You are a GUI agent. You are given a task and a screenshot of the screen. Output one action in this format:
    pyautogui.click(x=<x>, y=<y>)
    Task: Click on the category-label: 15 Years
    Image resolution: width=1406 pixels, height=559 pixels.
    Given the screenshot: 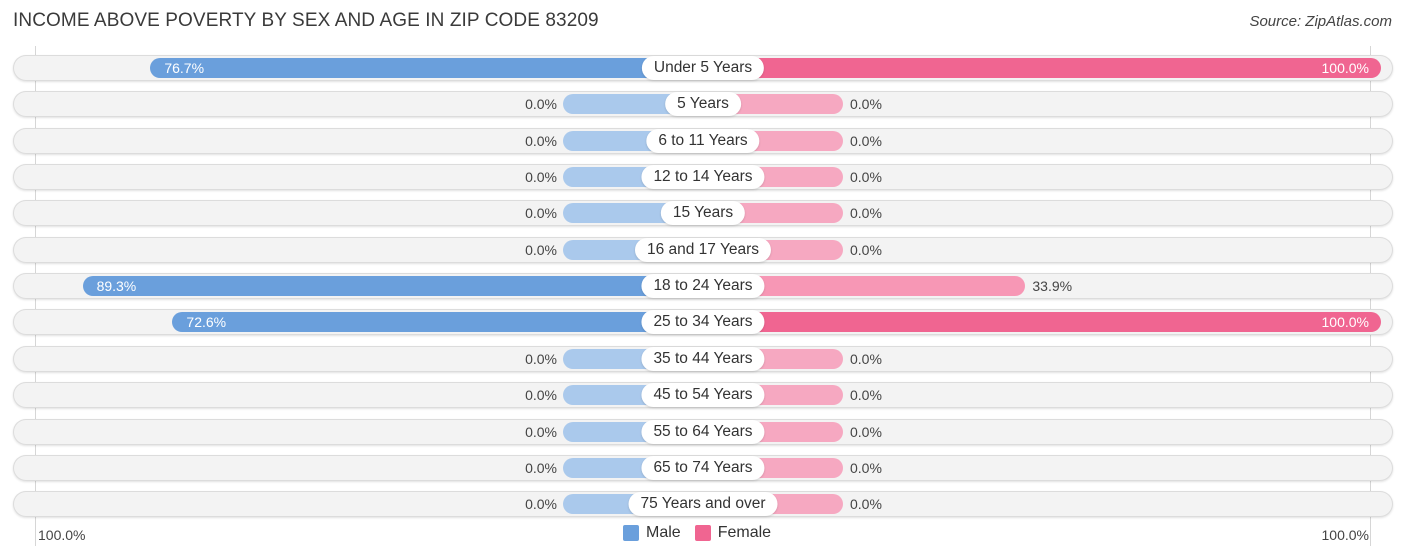 What is the action you would take?
    pyautogui.click(x=703, y=213)
    